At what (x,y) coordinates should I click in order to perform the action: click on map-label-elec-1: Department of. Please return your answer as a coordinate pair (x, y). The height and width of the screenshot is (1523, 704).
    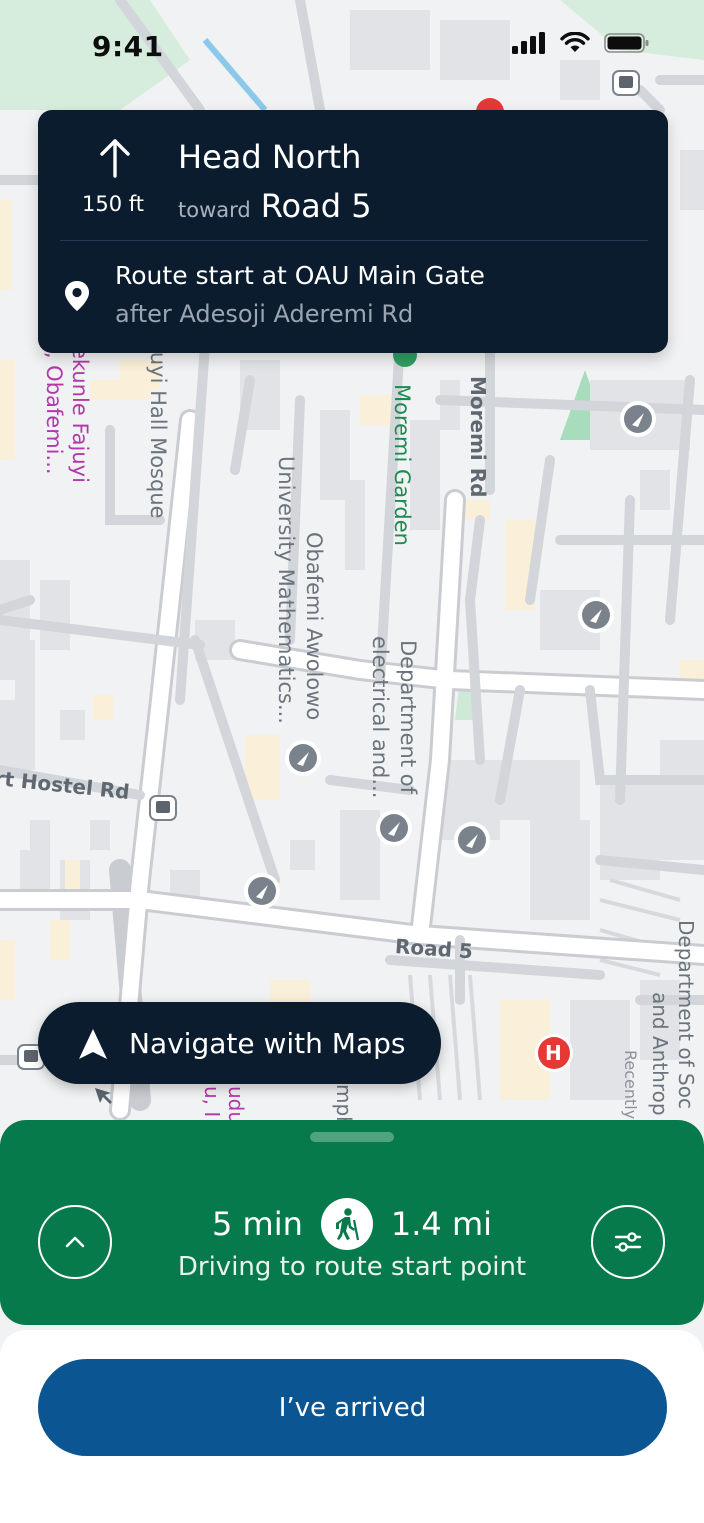
    Looking at the image, I should click on (408, 717).